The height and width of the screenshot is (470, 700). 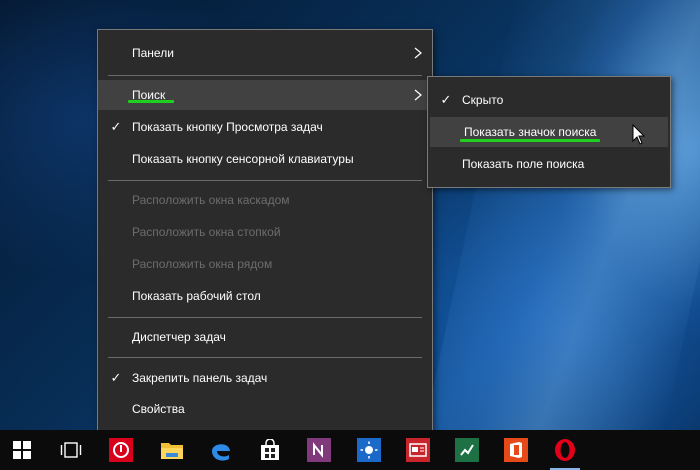 I want to click on taskbar-app-opera-button, so click(x=121, y=450).